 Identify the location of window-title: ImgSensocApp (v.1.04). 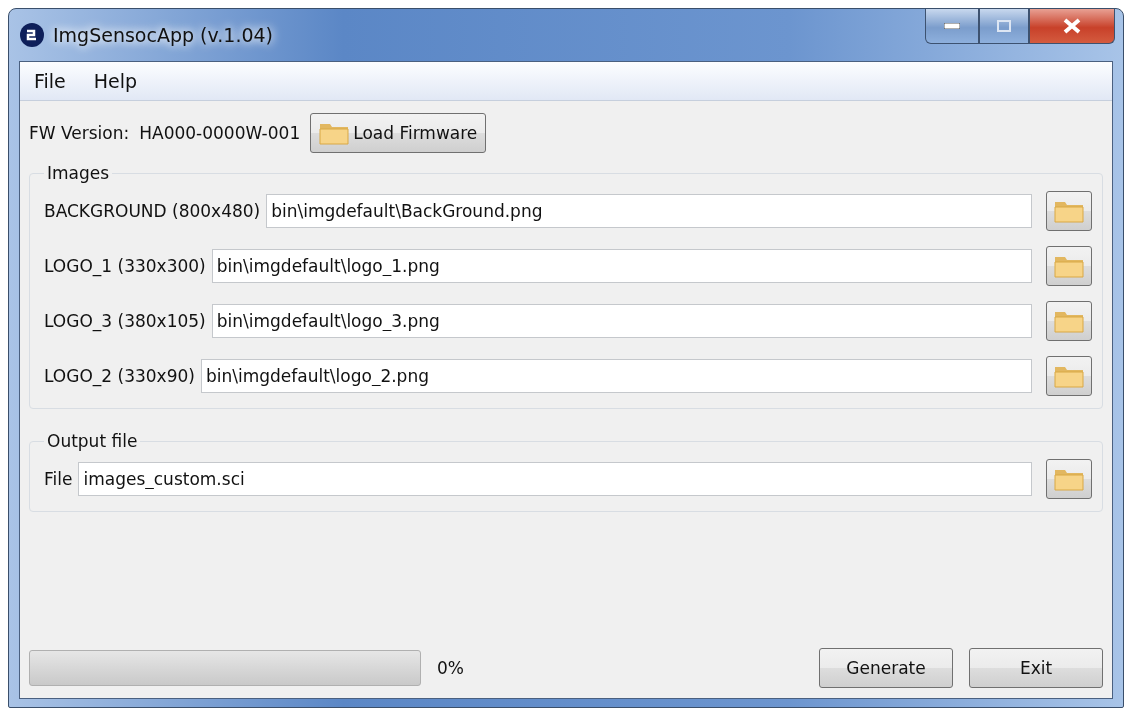
(163, 35).